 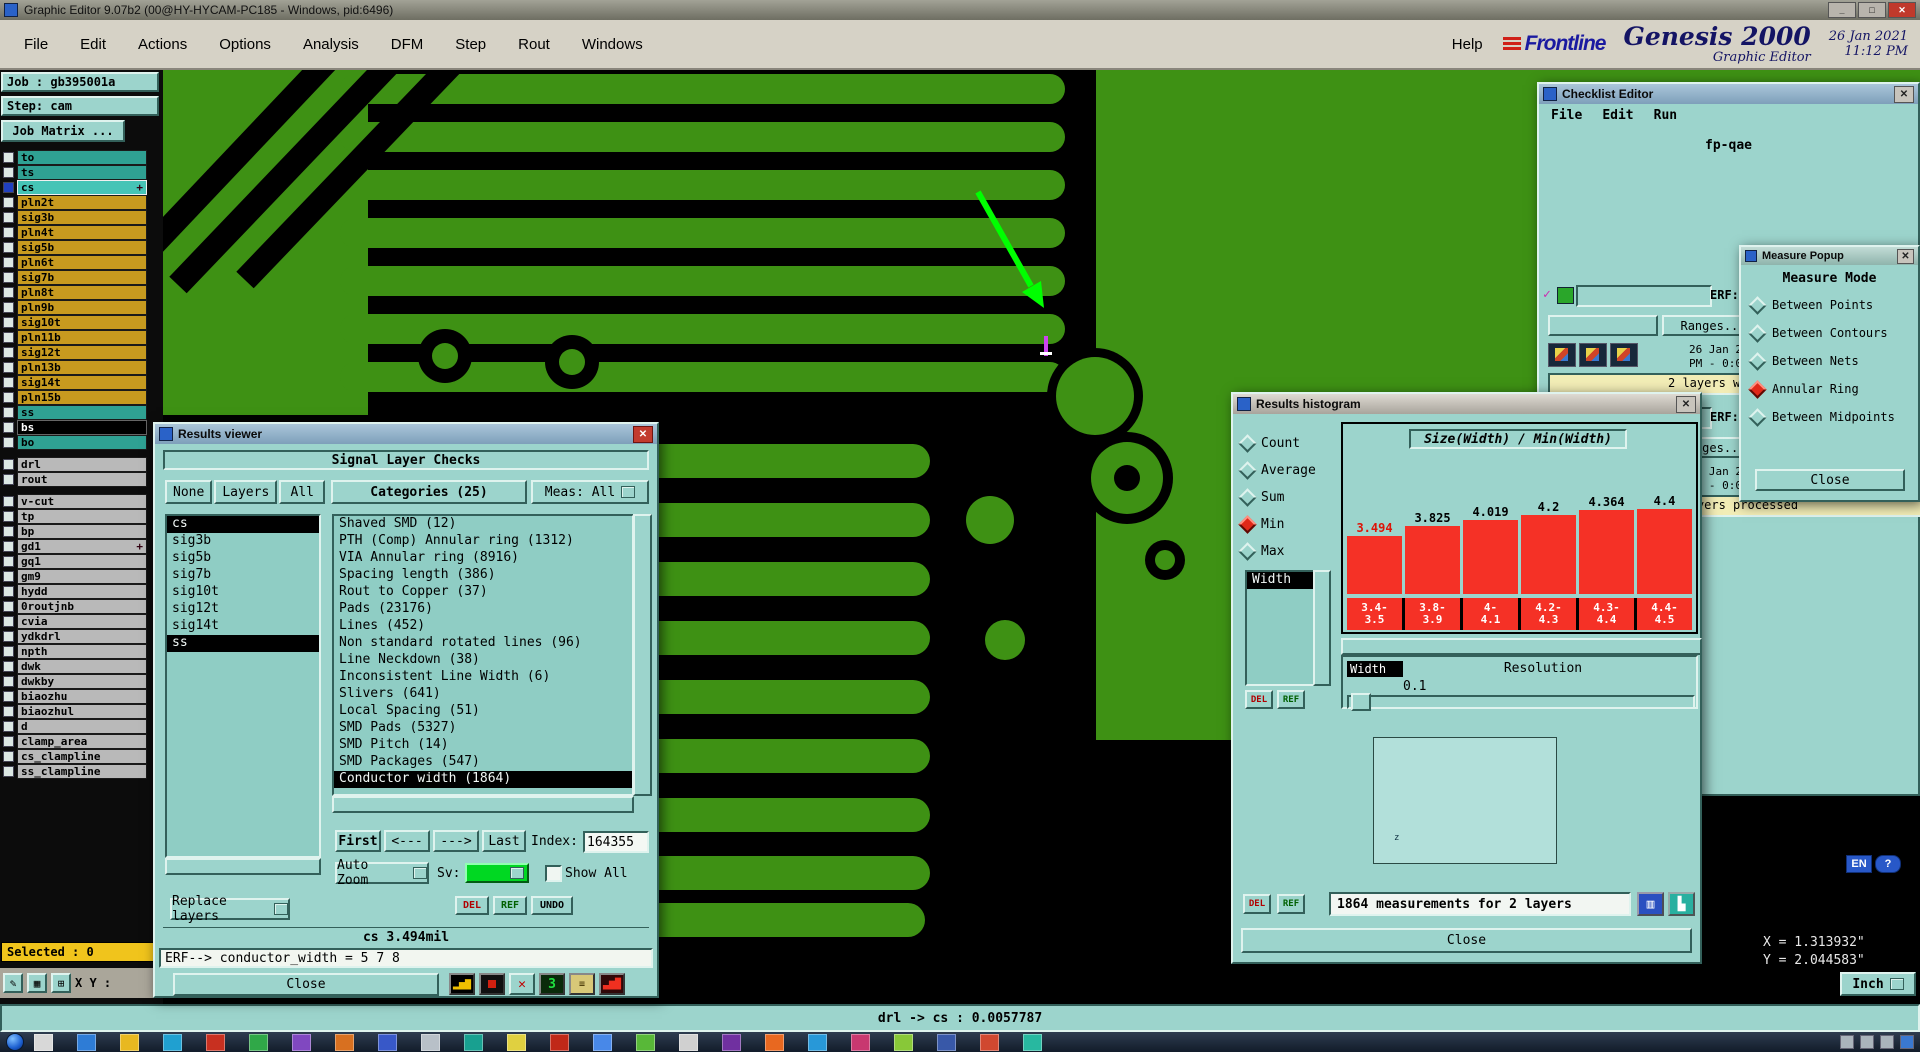 What do you see at coordinates (616, 842) in the screenshot?
I see `index-input` at bounding box center [616, 842].